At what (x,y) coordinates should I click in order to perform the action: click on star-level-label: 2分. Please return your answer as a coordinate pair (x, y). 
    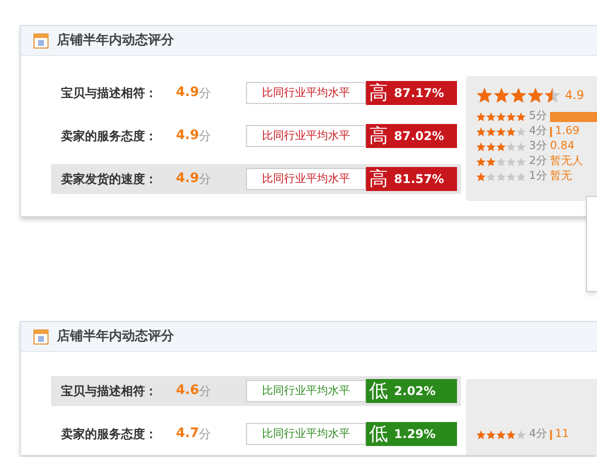
    Looking at the image, I should click on (538, 161).